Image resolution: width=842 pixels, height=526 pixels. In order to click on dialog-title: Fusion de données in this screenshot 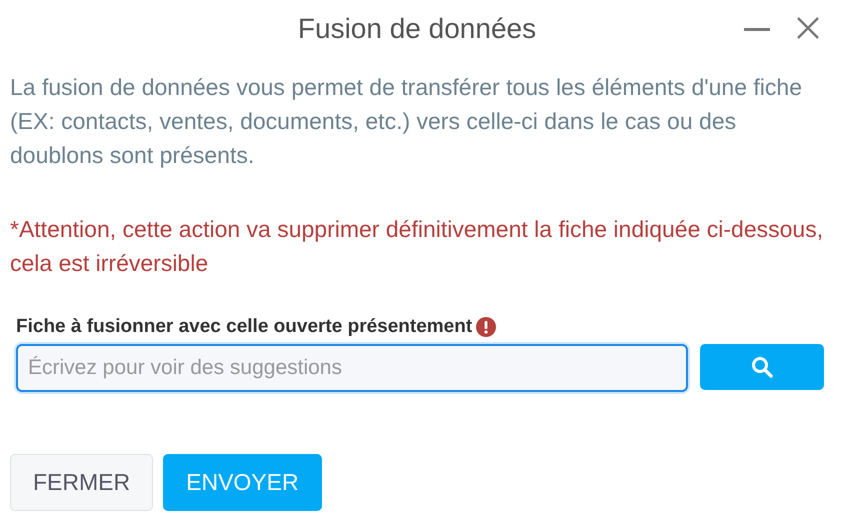, I will do `click(417, 29)`.